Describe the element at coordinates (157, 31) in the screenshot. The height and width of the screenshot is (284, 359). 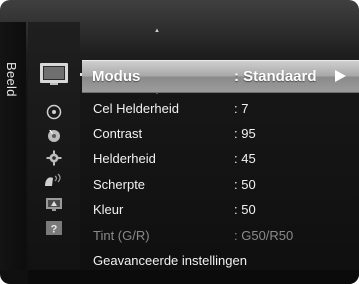
I see `scroll-up-indicator: ▲` at that location.